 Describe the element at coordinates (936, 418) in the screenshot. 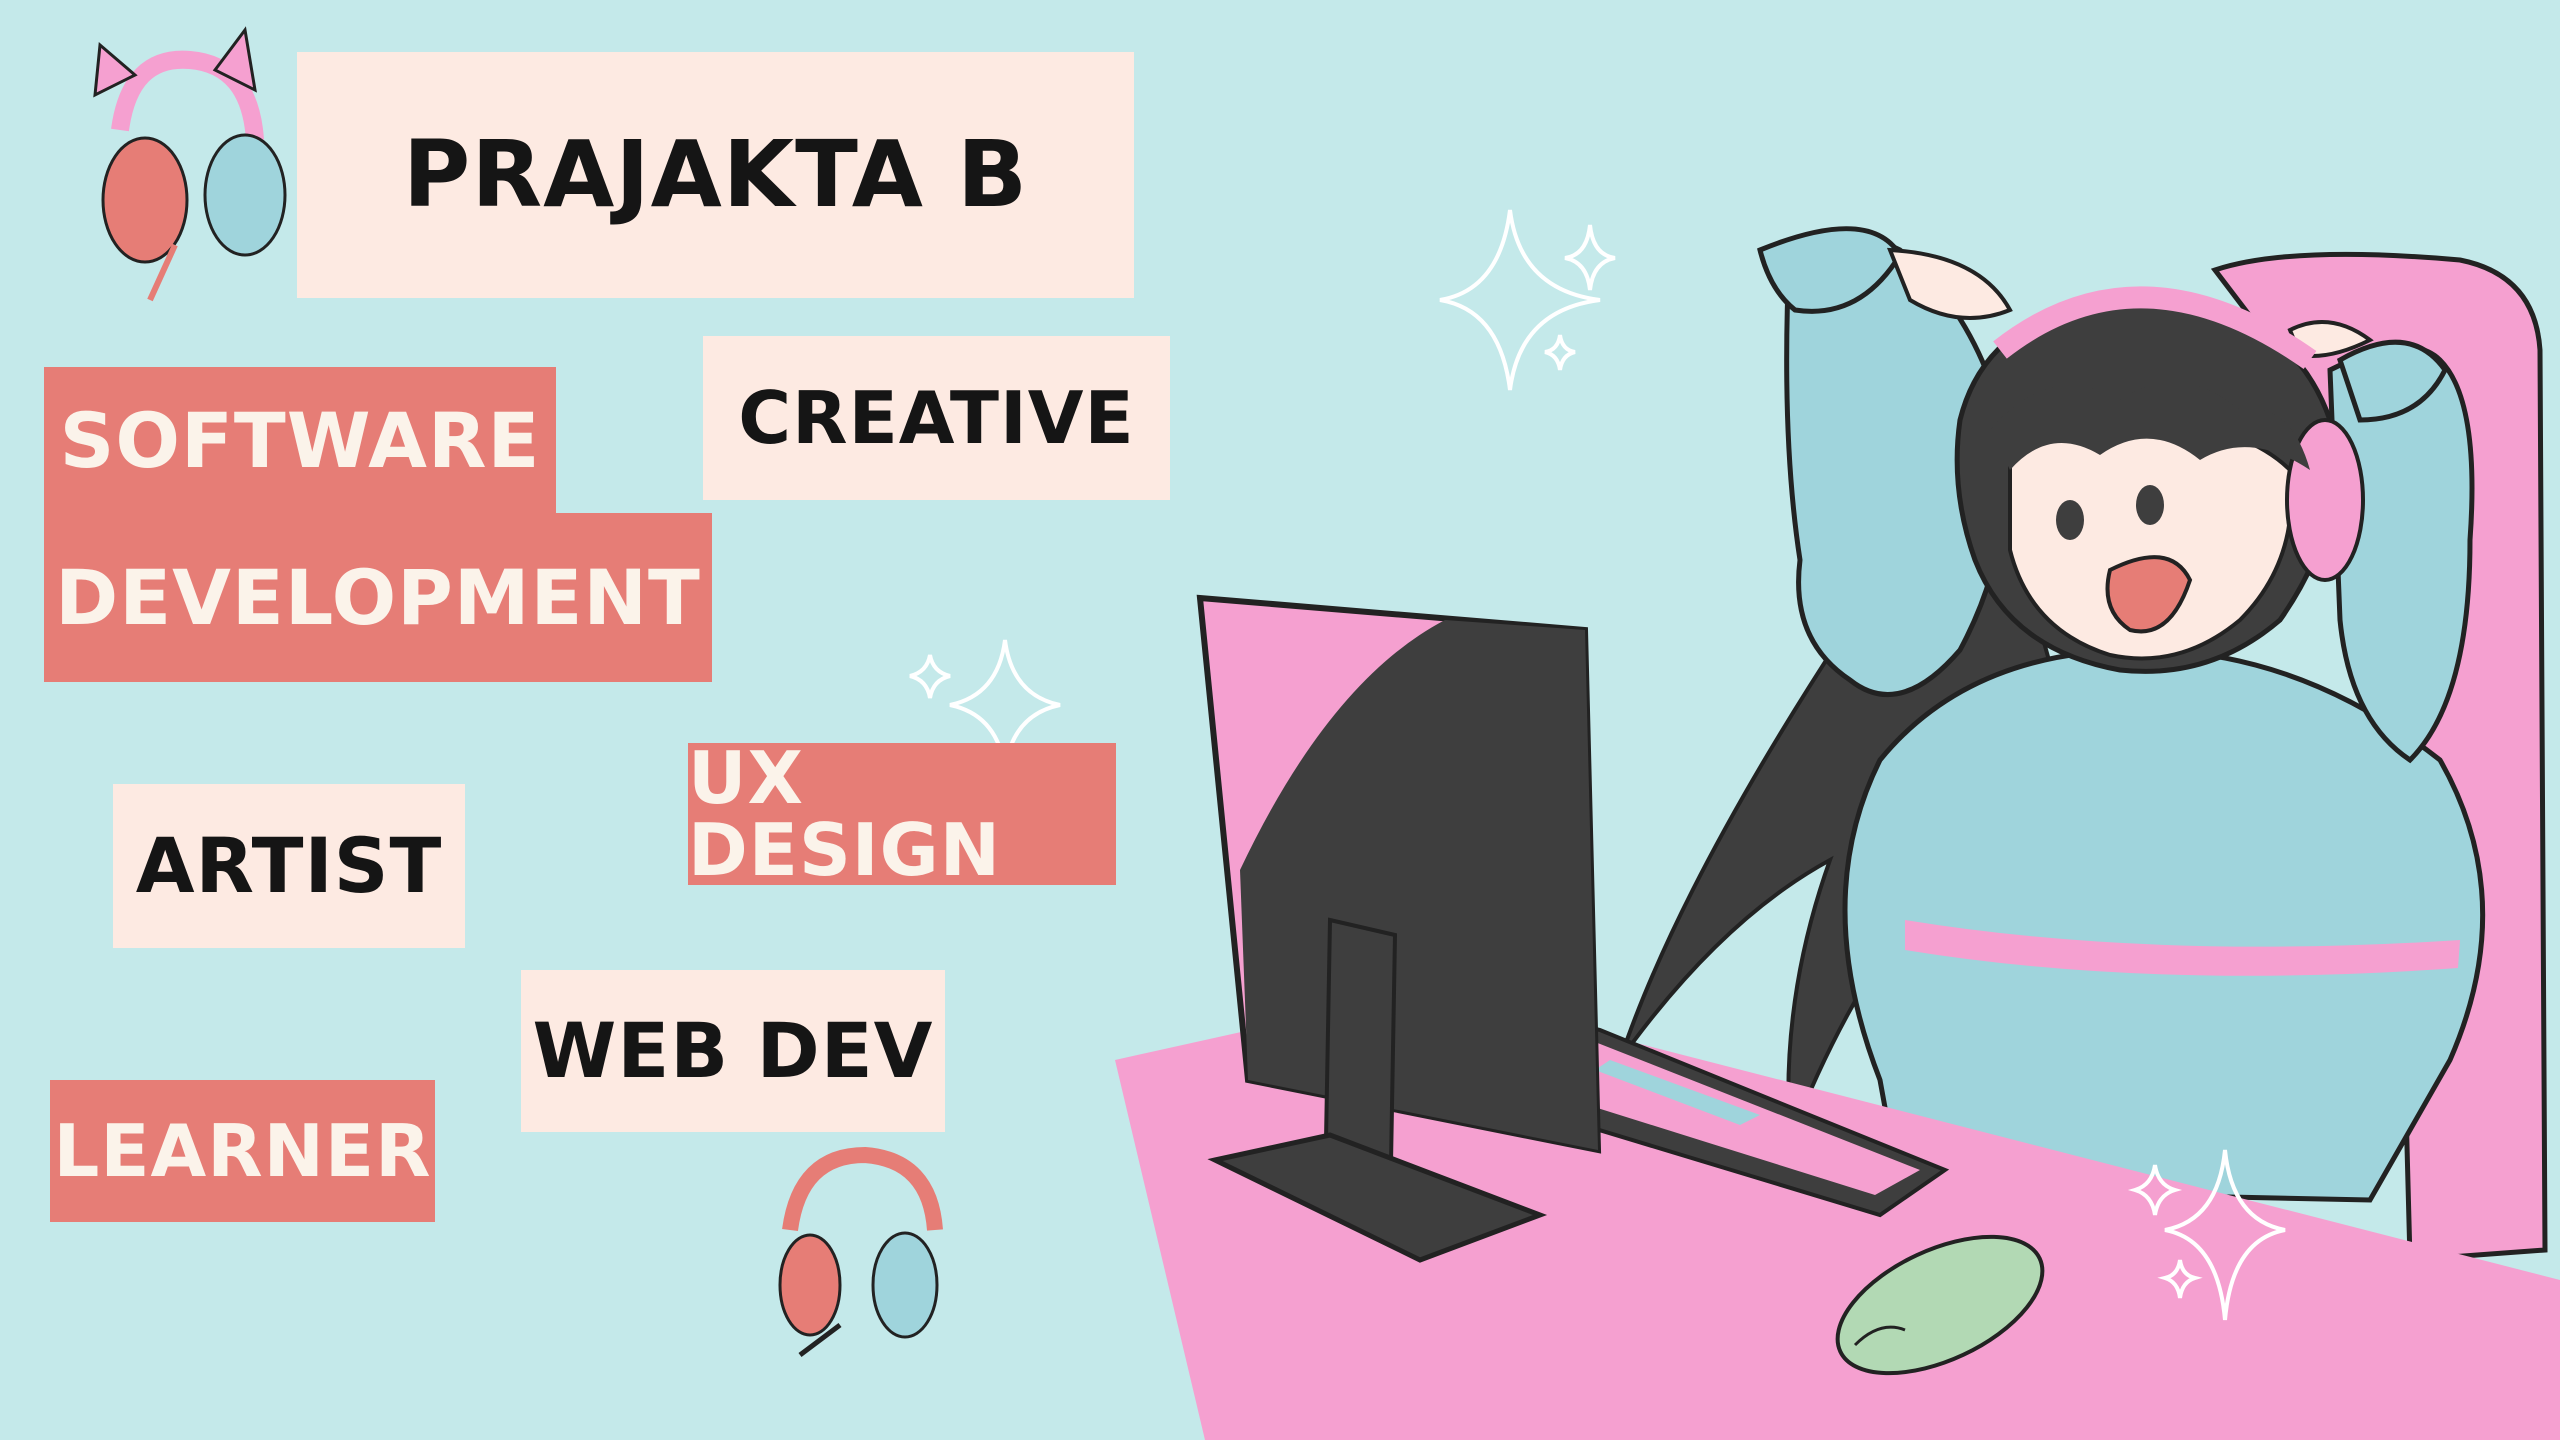

I see `tag-creative: CREATIVE` at that location.